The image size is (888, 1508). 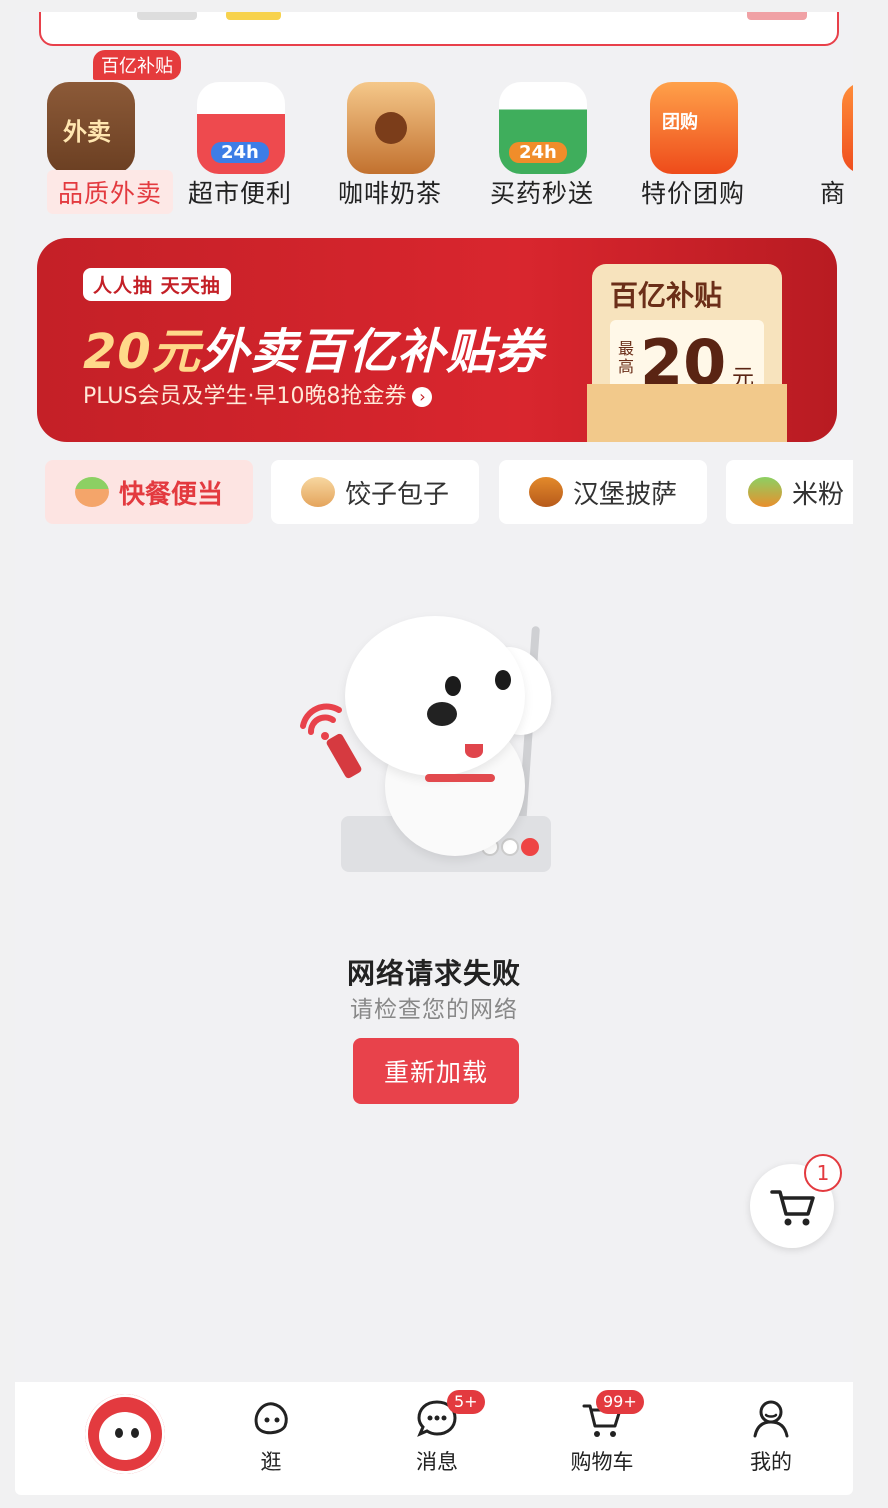 I want to click on nav-home, so click(x=125, y=1438).